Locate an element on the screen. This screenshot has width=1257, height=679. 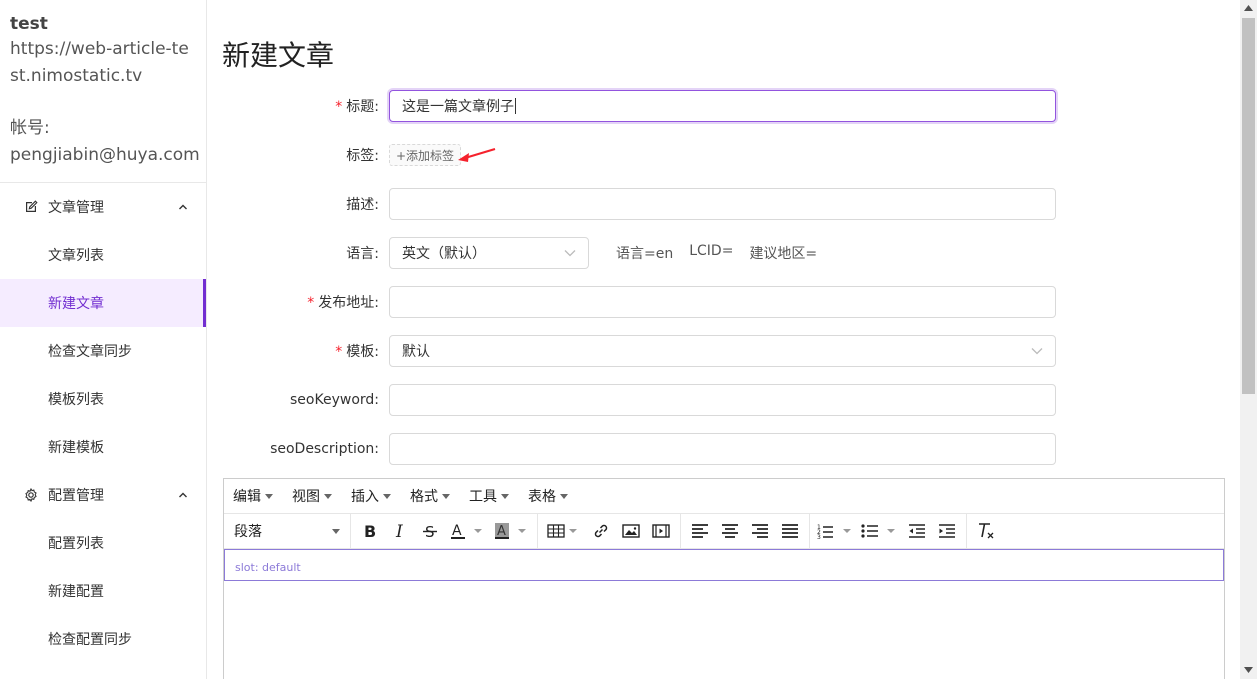
toolbar-group-align is located at coordinates (745, 531).